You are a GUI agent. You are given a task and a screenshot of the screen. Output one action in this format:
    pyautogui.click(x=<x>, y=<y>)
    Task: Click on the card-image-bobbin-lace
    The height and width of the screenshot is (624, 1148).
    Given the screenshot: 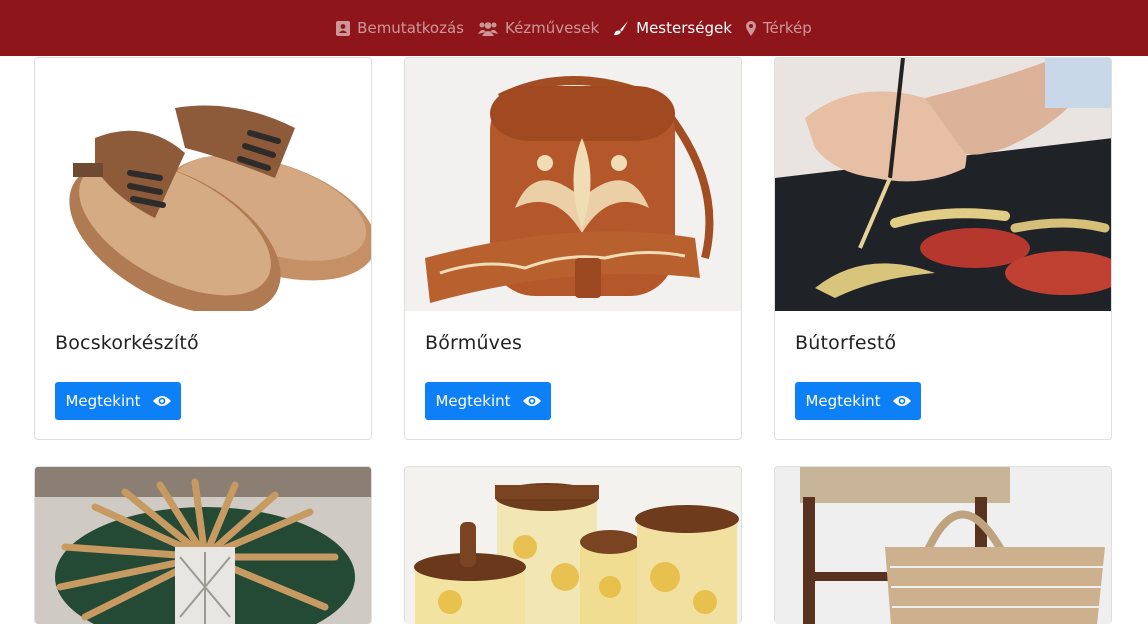 What is the action you would take?
    pyautogui.click(x=203, y=545)
    